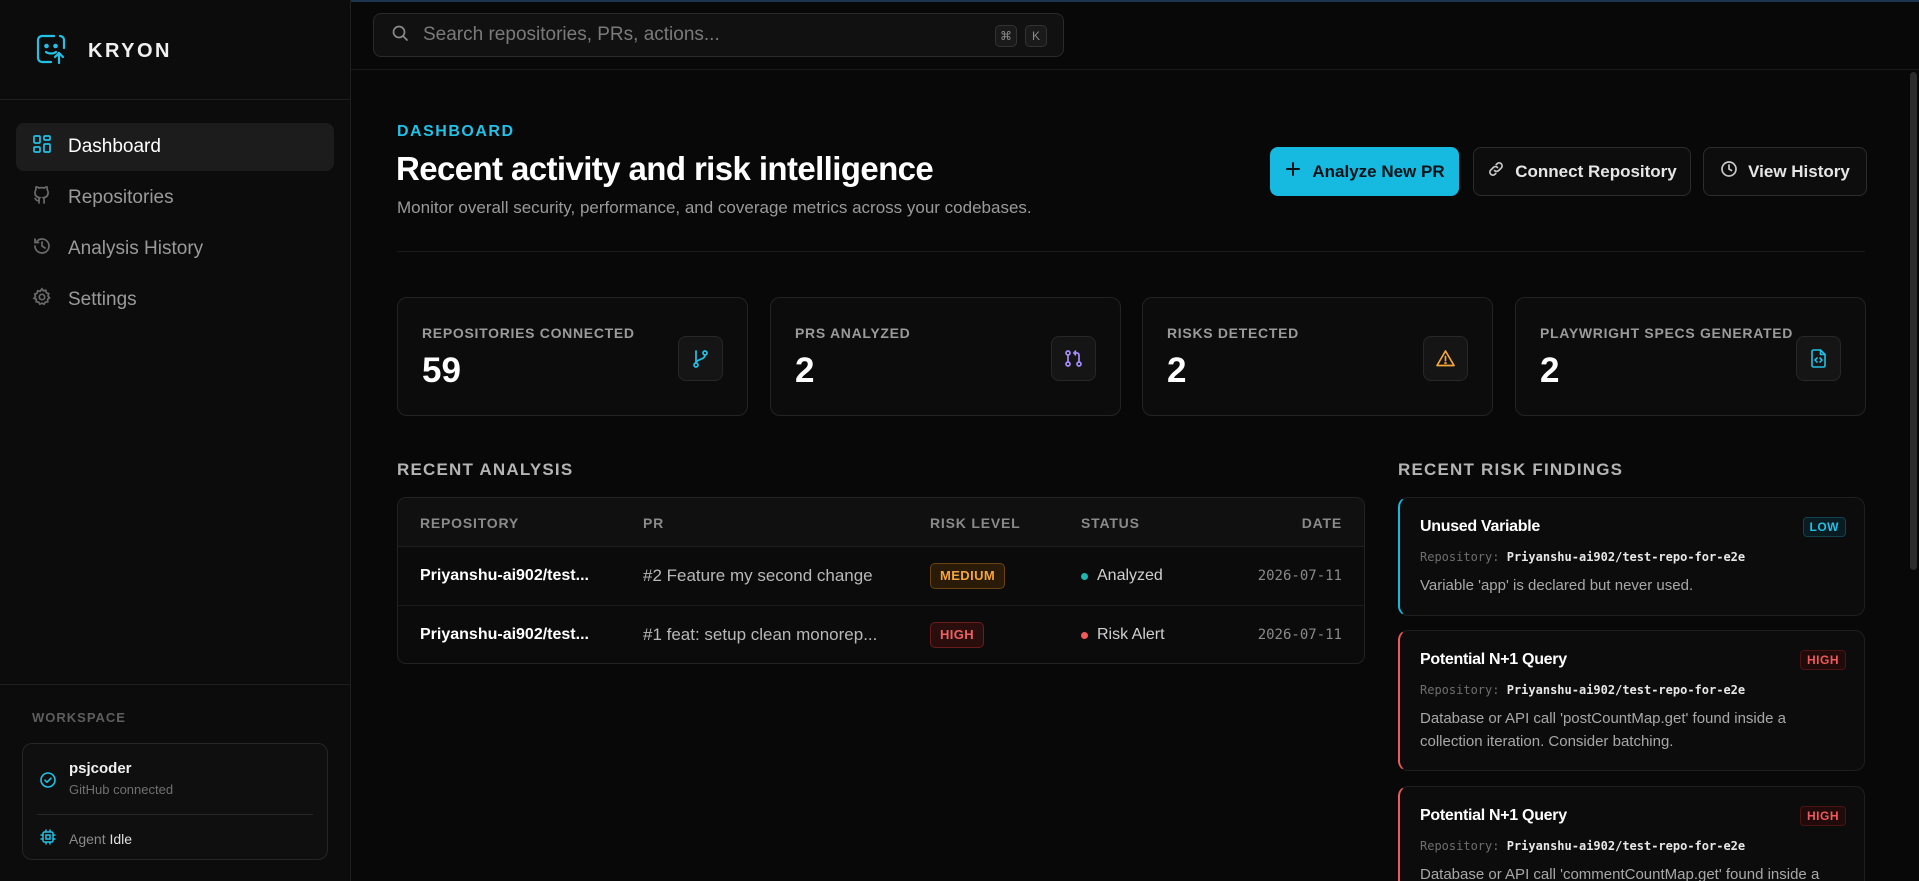 The image size is (1919, 881). Describe the element at coordinates (1824, 527) in the screenshot. I see `severity-badge-low: LOW` at that location.